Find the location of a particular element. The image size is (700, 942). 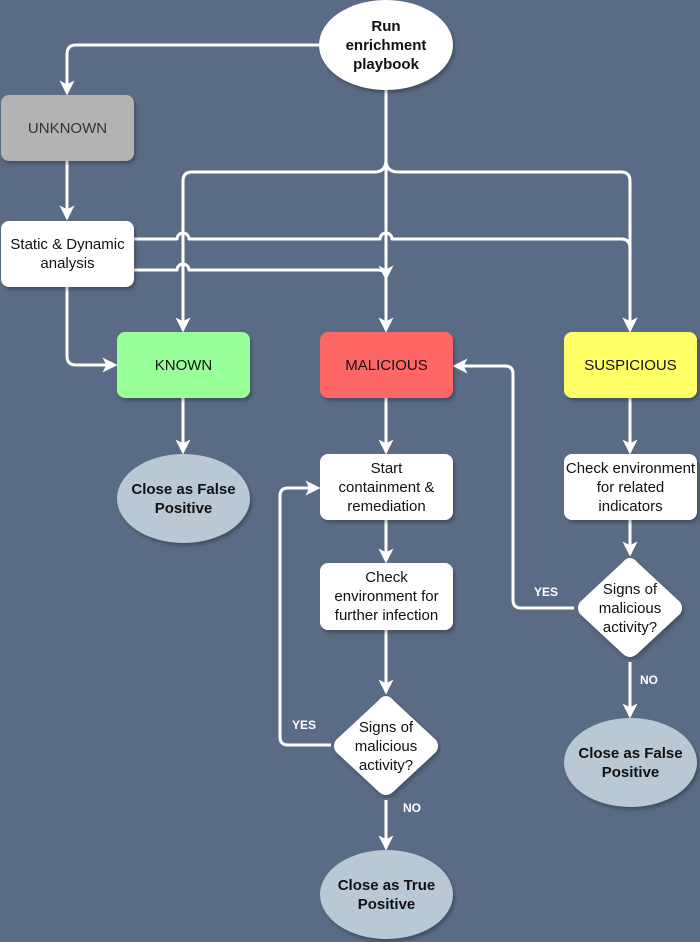

close-true-positive-node: Close as True Positive is located at coordinates (386, 894).